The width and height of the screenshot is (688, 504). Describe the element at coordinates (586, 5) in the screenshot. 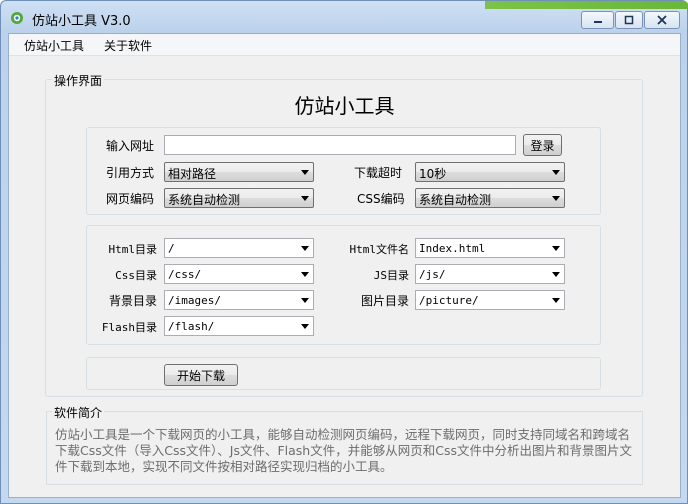

I see `title-accent-strip` at that location.